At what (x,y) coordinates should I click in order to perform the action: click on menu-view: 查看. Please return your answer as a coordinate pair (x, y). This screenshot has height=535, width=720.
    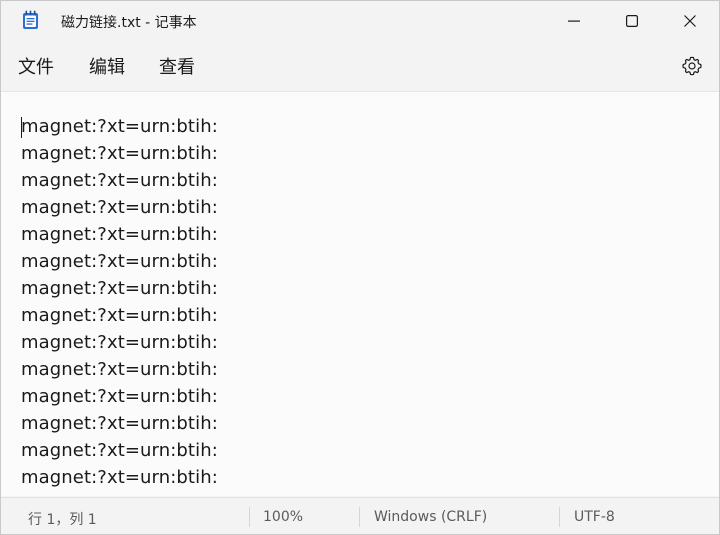
    Looking at the image, I should click on (177, 68).